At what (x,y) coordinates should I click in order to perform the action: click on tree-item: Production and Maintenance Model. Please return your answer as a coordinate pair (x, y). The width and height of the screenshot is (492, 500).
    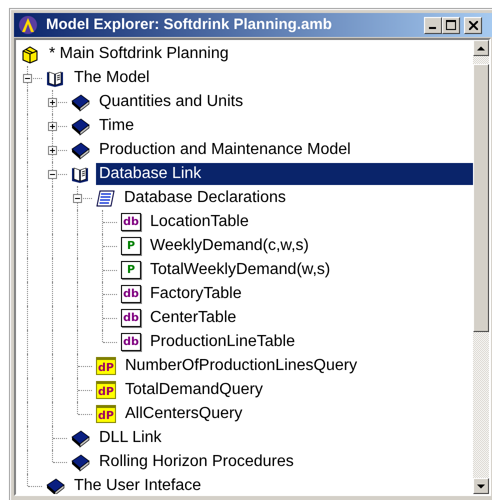
    Looking at the image, I should click on (225, 150).